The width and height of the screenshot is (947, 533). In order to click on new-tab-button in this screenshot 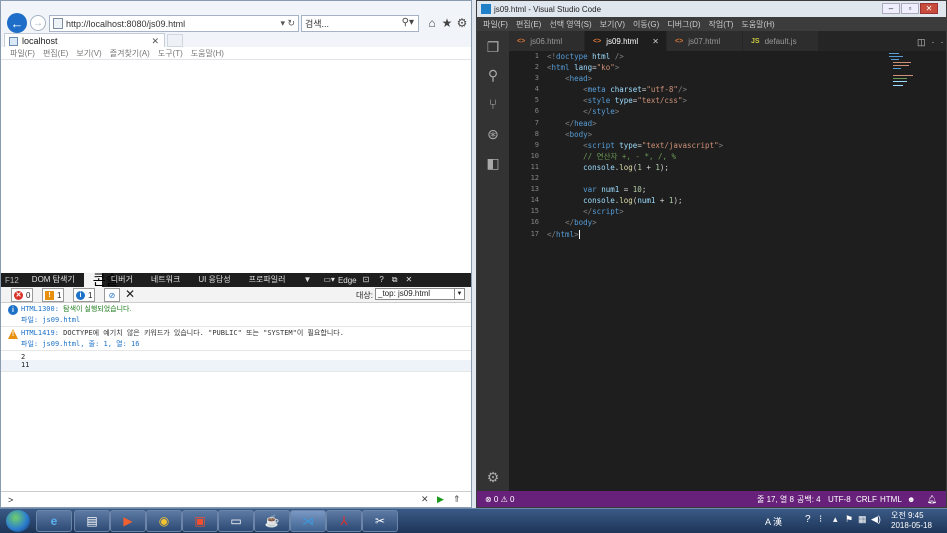, I will do `click(175, 40)`.